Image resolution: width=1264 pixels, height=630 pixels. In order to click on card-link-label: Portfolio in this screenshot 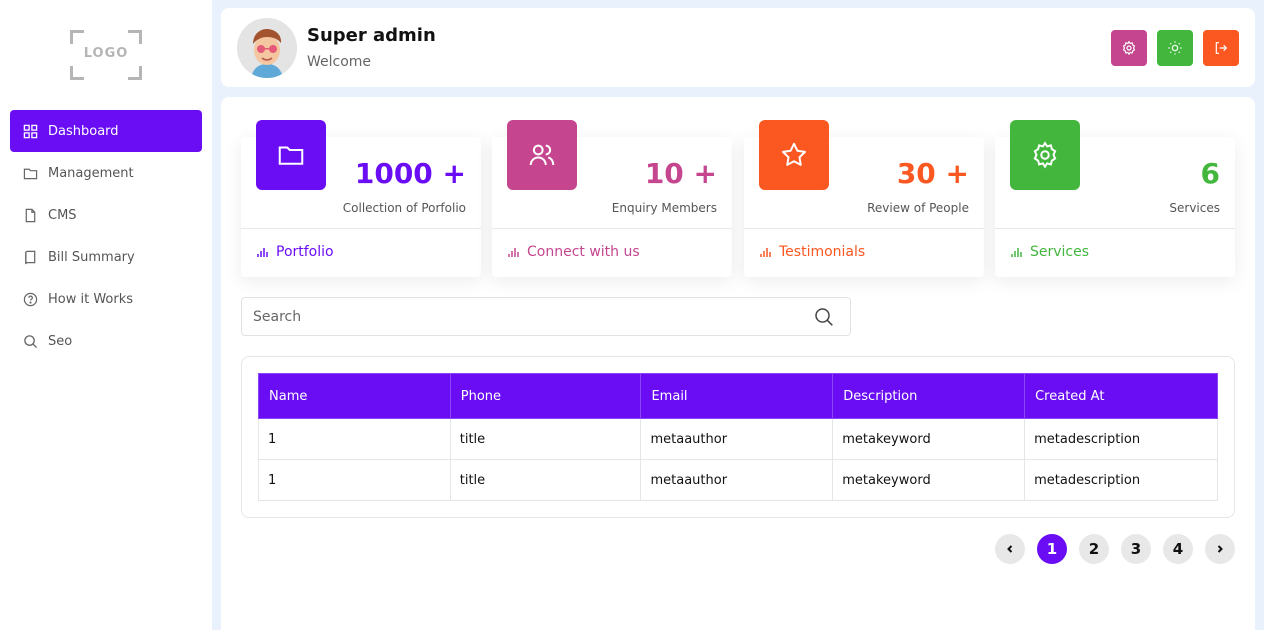, I will do `click(305, 252)`.